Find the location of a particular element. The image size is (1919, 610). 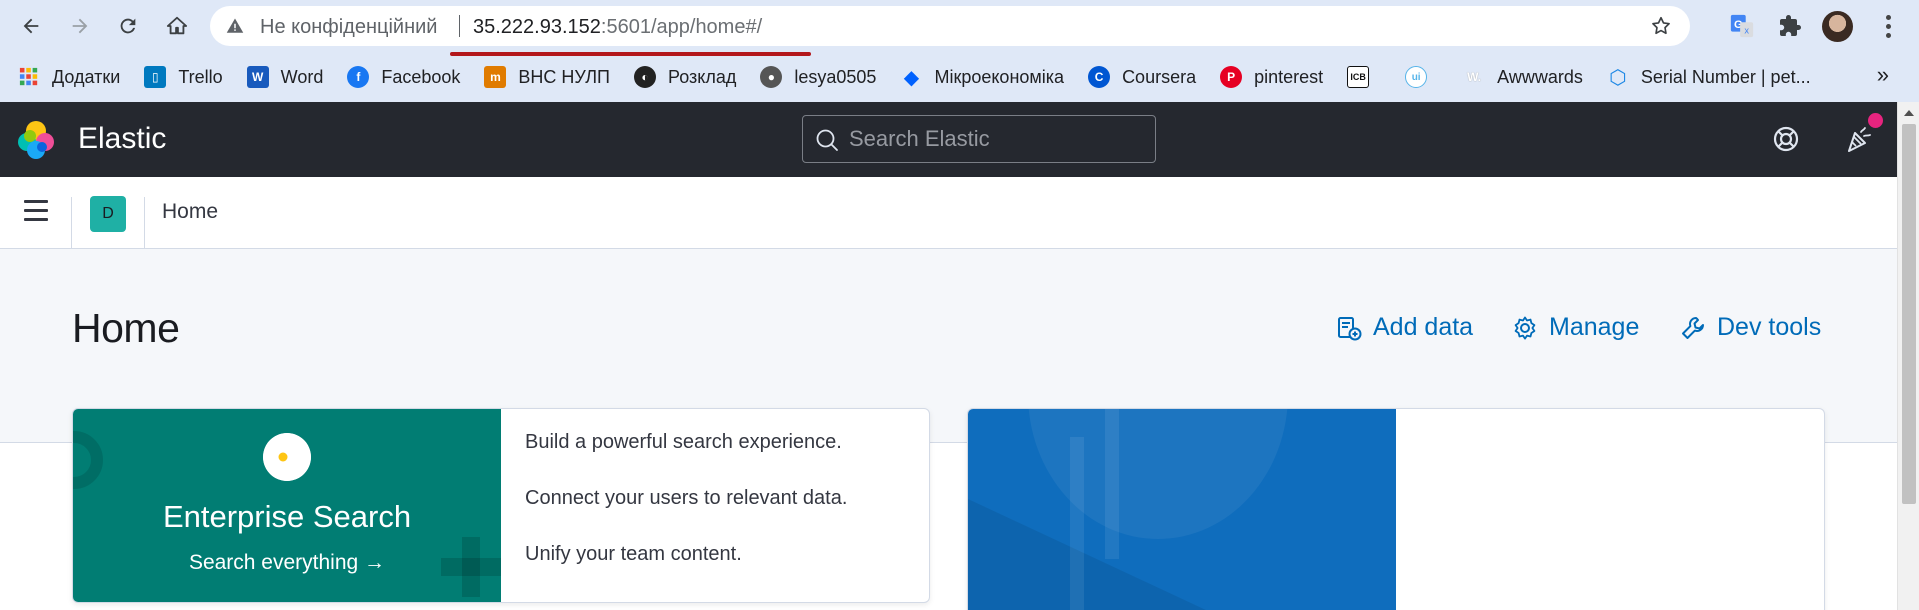

kibana-header: Elastic is located at coordinates (948, 139).